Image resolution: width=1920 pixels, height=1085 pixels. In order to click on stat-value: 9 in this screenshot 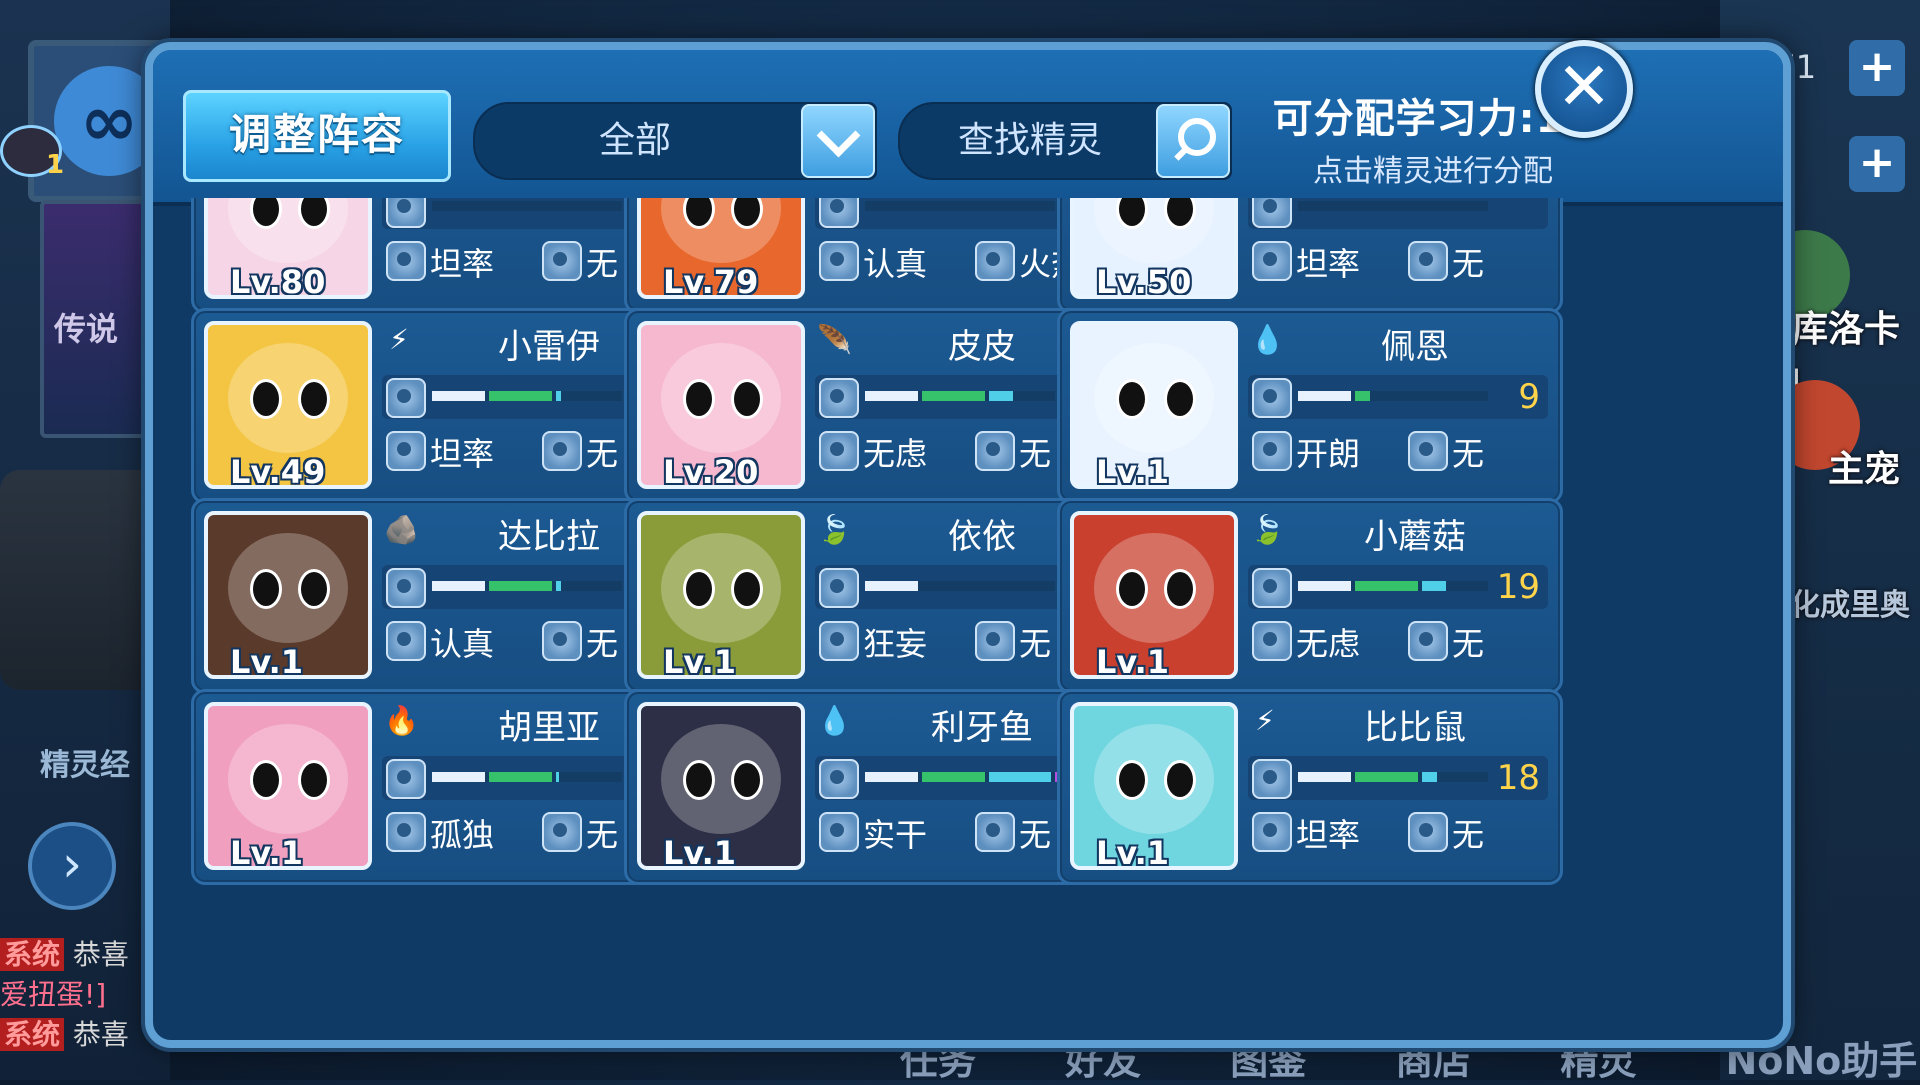, I will do `click(1529, 397)`.